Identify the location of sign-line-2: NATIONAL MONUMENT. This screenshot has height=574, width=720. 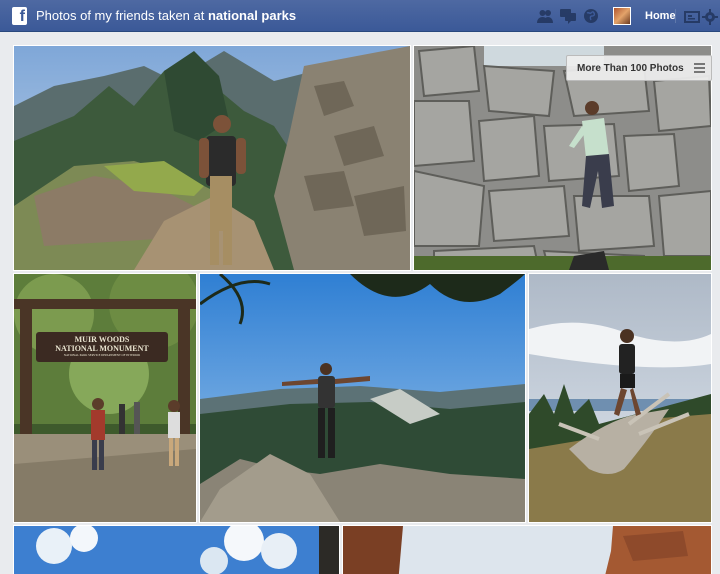
(102, 348).